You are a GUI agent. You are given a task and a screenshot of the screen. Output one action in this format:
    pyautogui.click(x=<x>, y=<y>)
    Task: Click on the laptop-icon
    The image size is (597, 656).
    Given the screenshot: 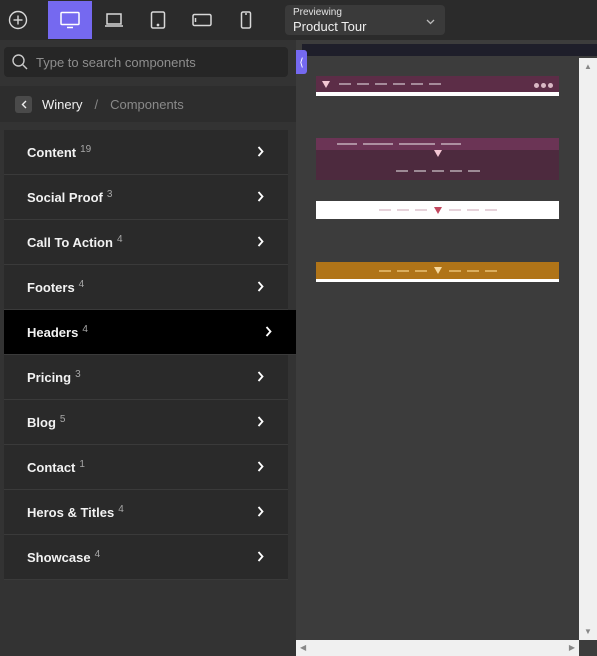 What is the action you would take?
    pyautogui.click(x=114, y=20)
    